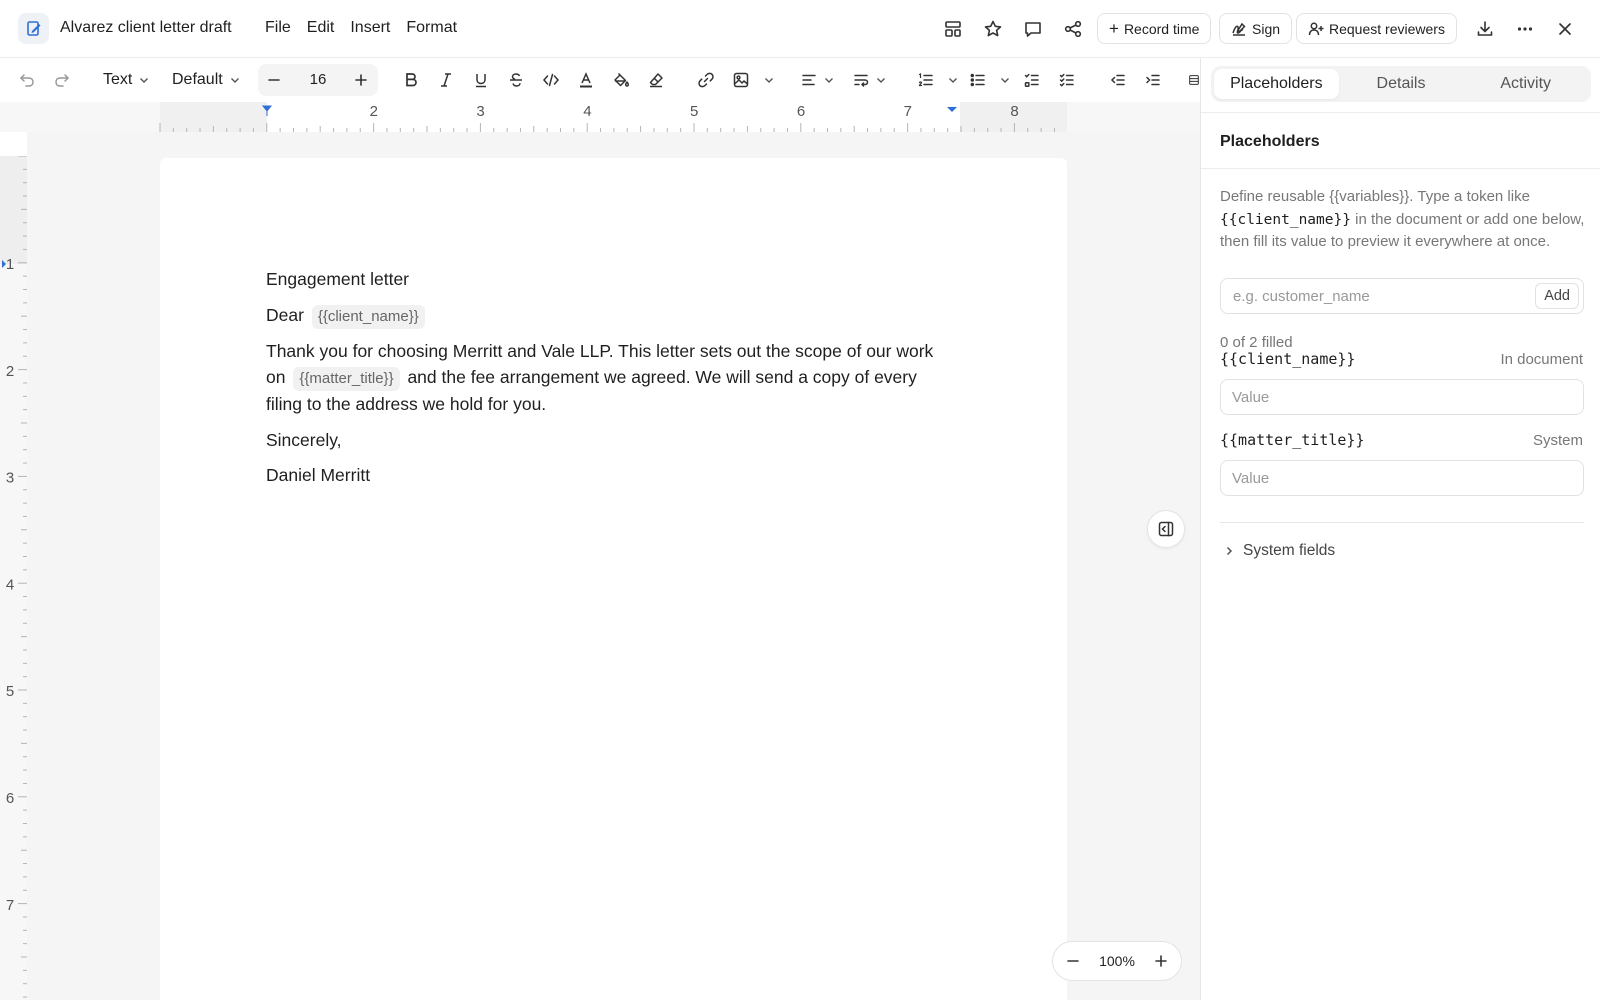  Describe the element at coordinates (926, 80) in the screenshot. I see `numbered-list-icon` at that location.